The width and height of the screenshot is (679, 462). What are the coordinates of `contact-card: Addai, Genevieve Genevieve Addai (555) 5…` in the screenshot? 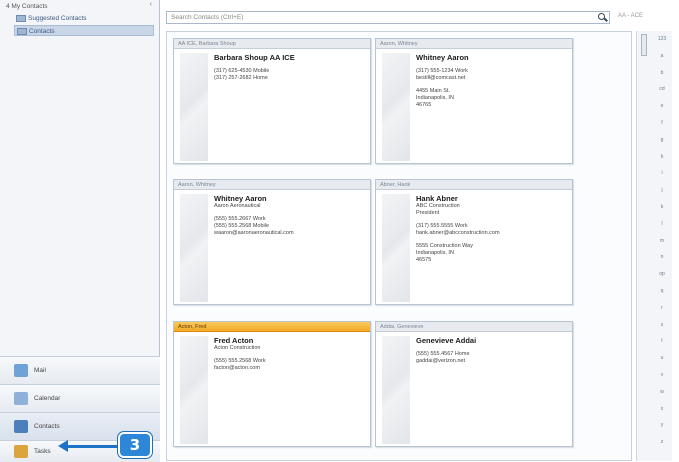 It's located at (474, 384).